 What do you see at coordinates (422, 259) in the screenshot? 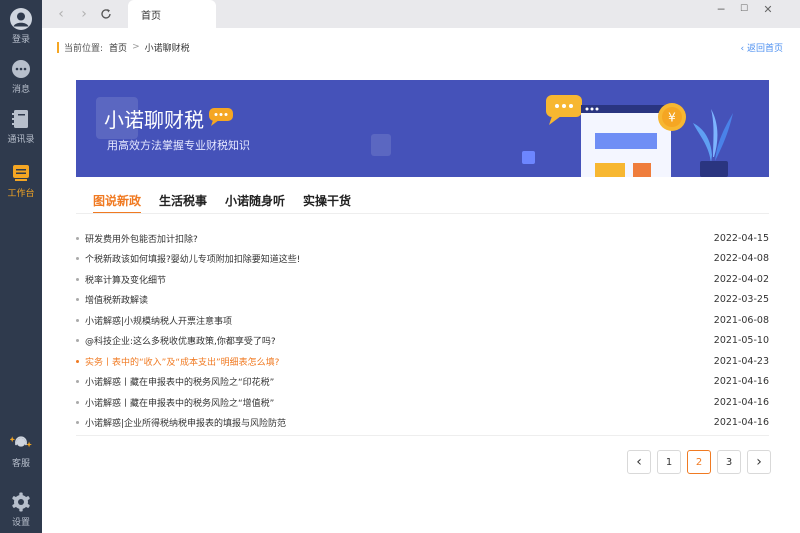
I see `list-item: 个税新政该如何填报?婴幼儿专项附加扣除要知道这些! 2022-04-08` at bounding box center [422, 259].